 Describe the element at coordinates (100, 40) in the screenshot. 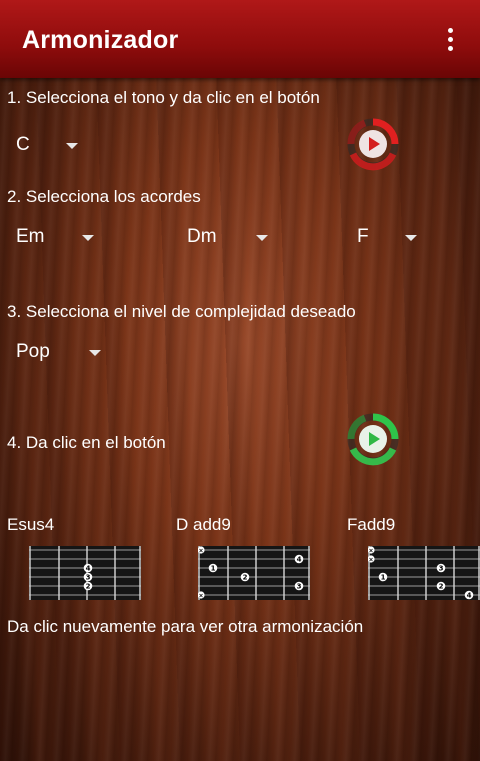

I see `app-title: Armonizador` at that location.